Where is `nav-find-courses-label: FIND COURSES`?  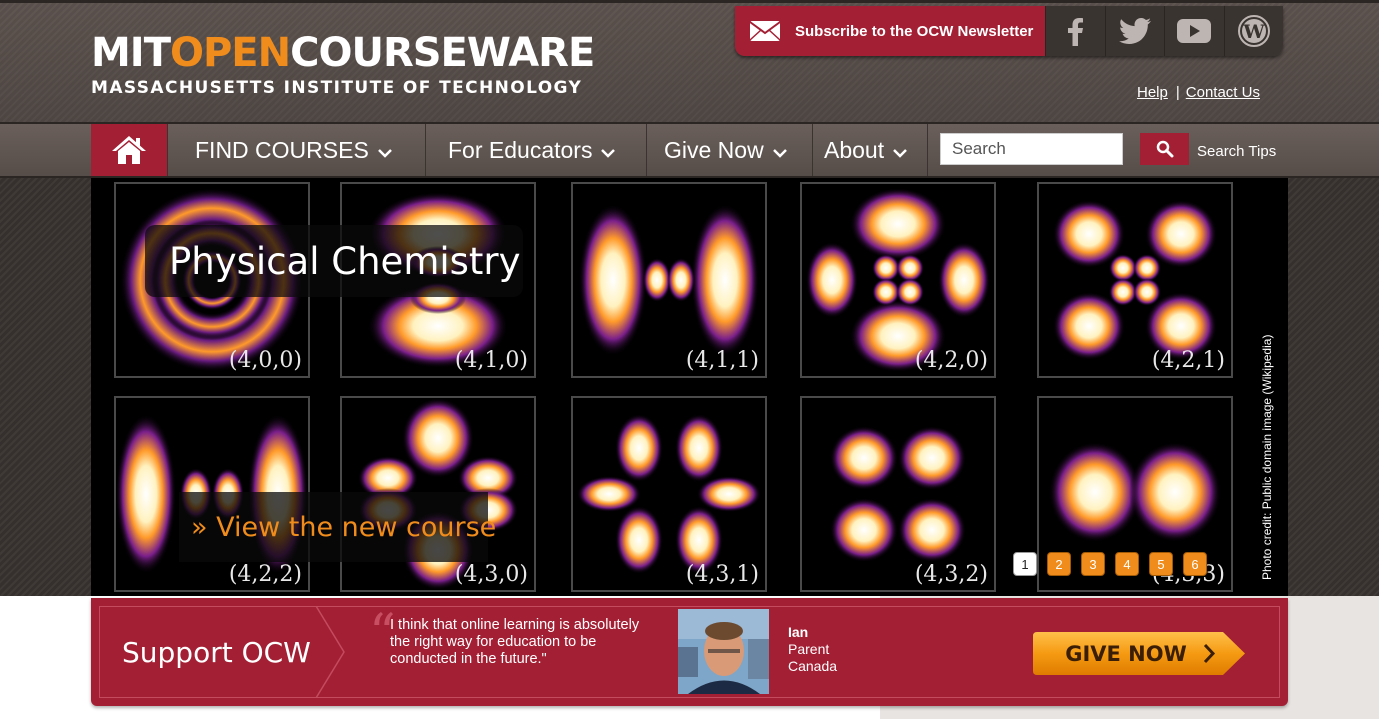
nav-find-courses-label: FIND COURSES is located at coordinates (282, 149).